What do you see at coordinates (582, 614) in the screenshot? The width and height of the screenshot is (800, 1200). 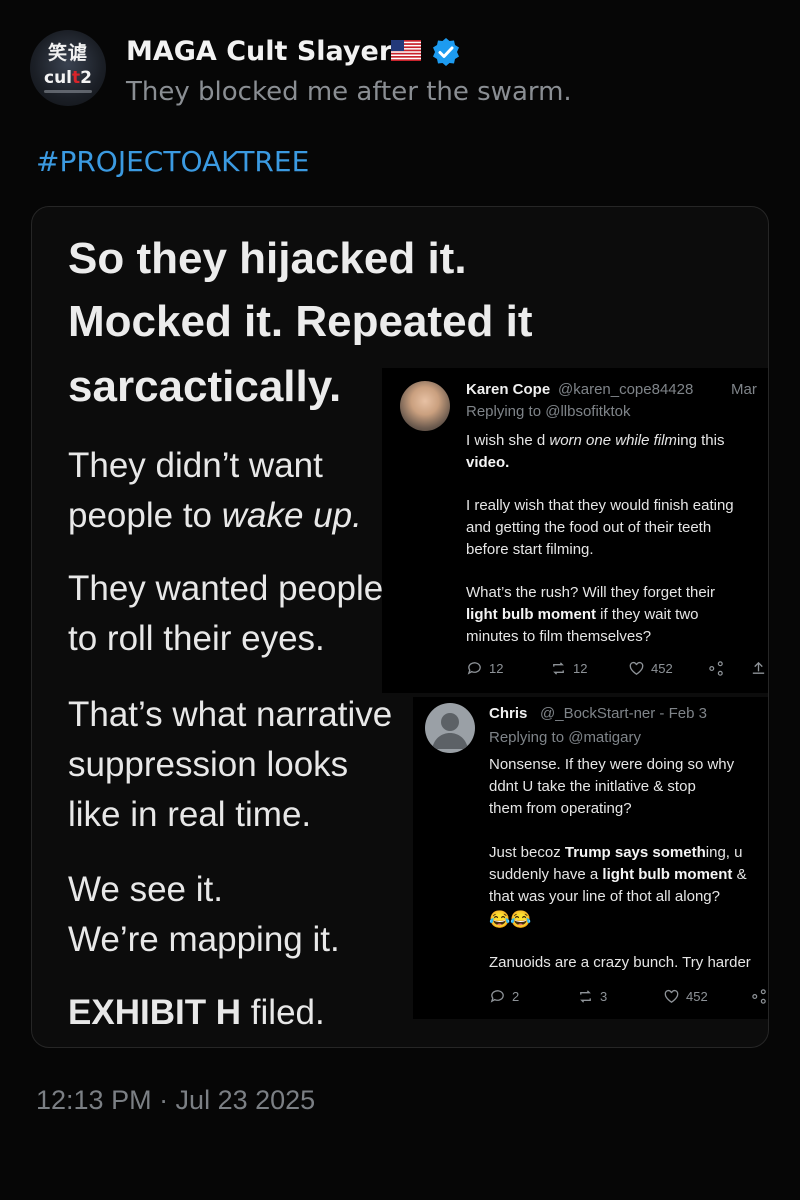 I see `reply-text-line: light bulb moment if they wait two` at bounding box center [582, 614].